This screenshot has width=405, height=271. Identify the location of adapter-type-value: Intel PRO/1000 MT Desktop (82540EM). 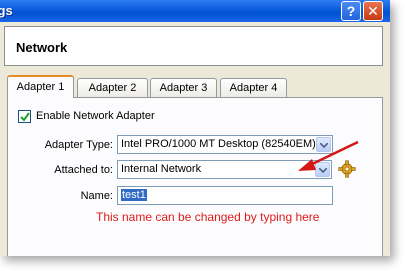
(218, 144).